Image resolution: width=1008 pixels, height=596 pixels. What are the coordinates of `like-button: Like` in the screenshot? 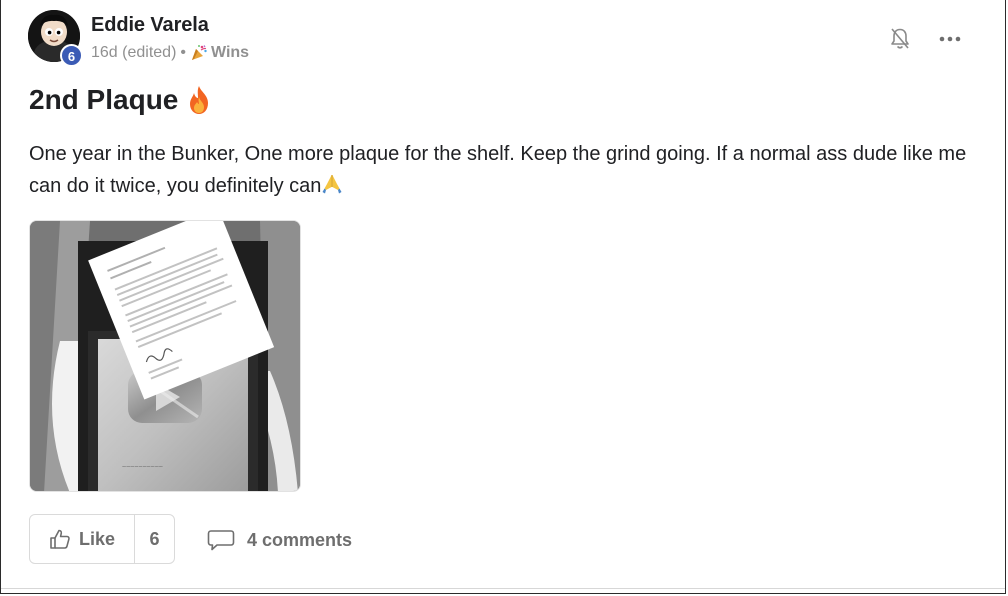 It's located at (82, 539).